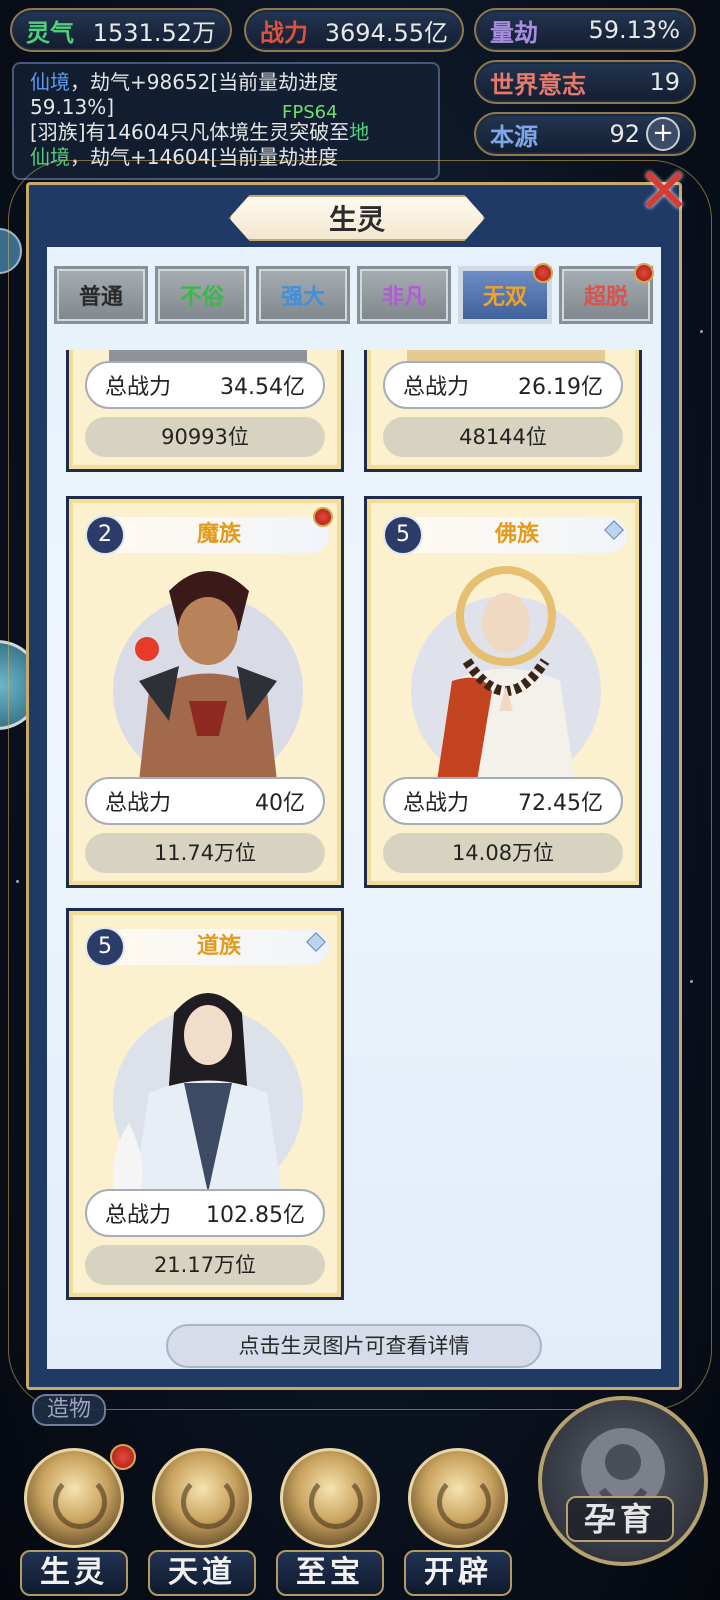  I want to click on total-power-pill: 总战力 72.45亿, so click(503, 801).